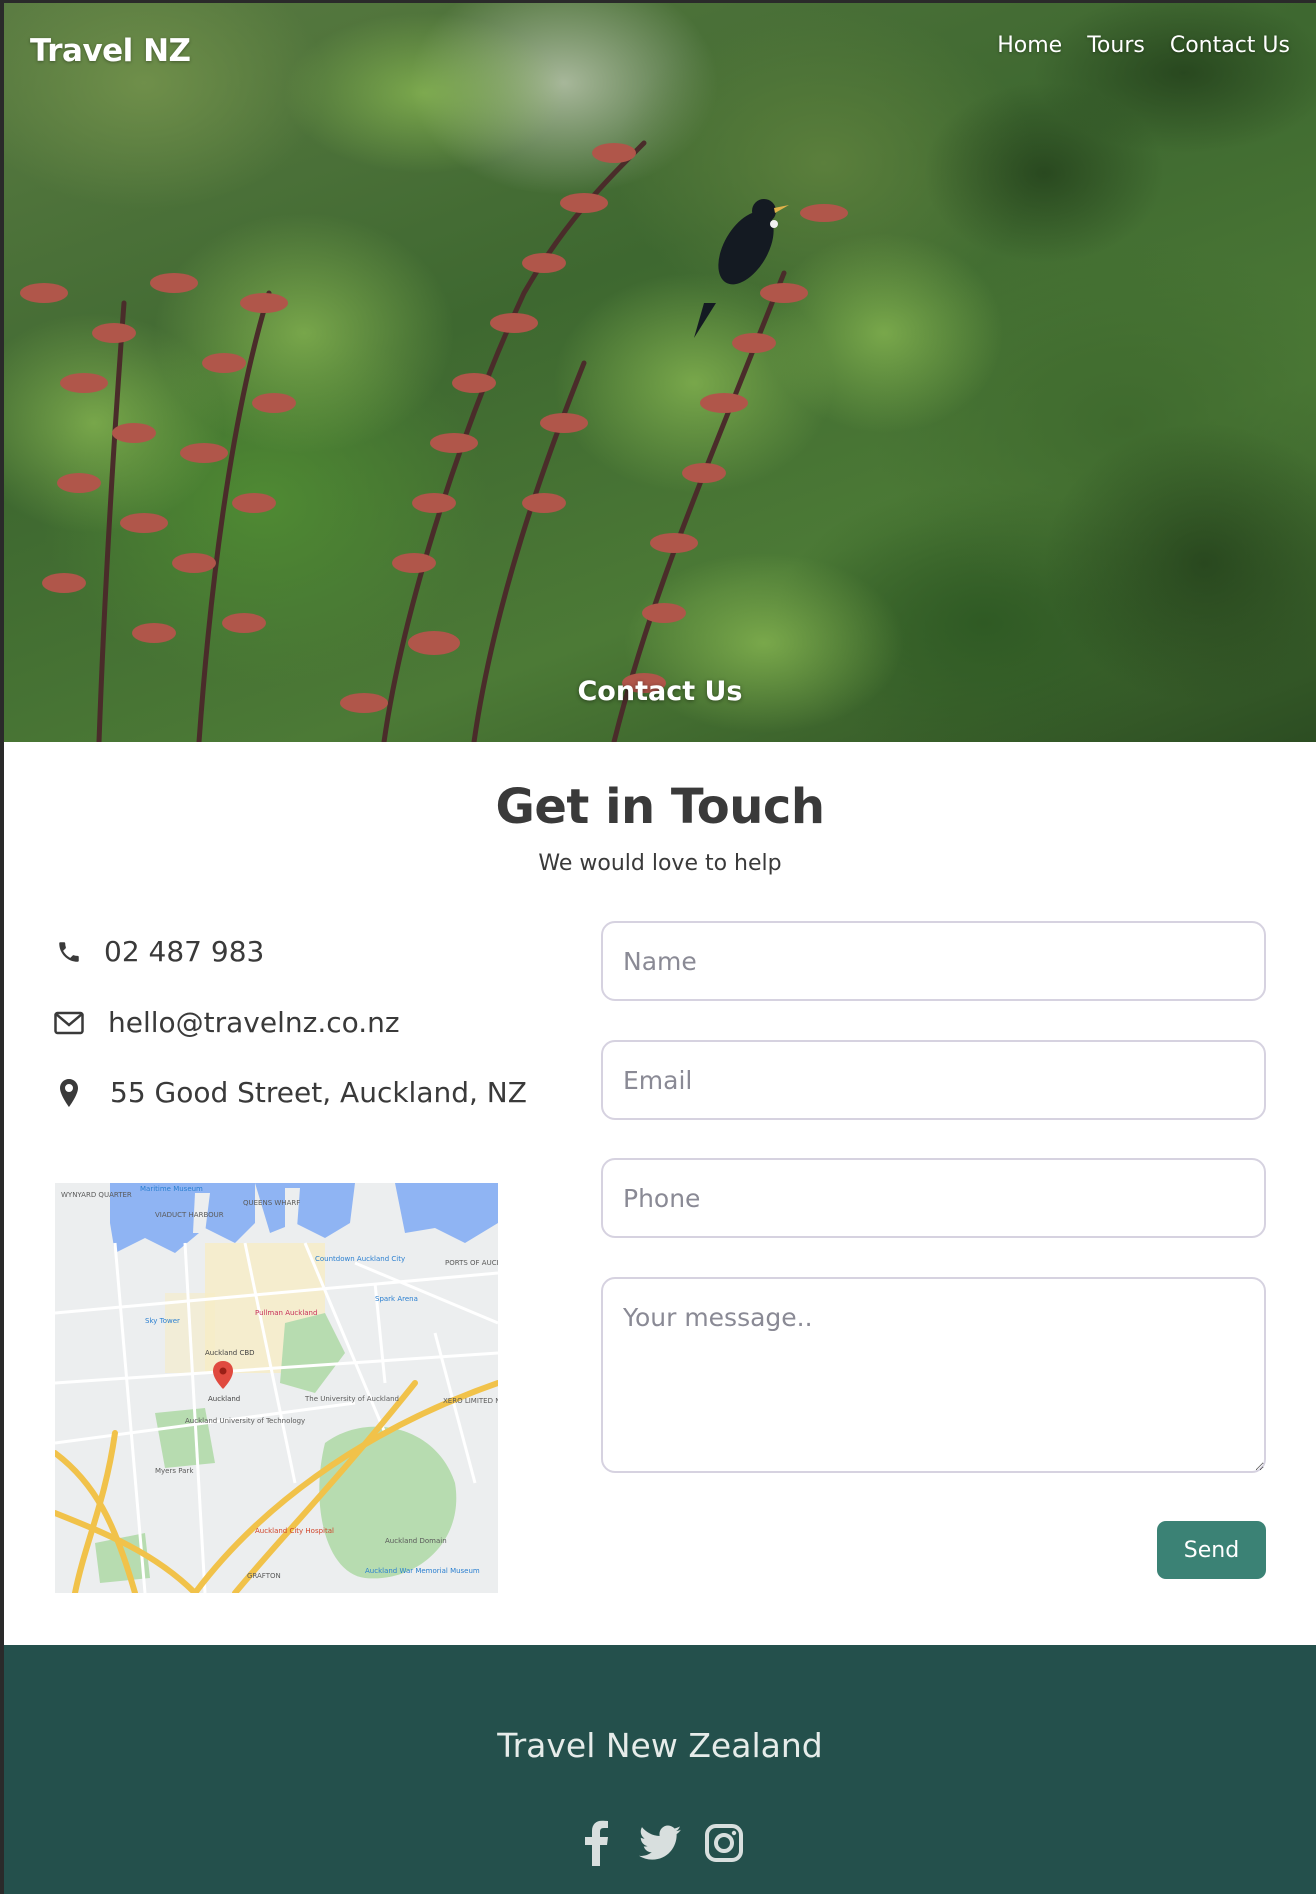  I want to click on map-label-wynyard: WYNYARD QUARTER, so click(96, 1195).